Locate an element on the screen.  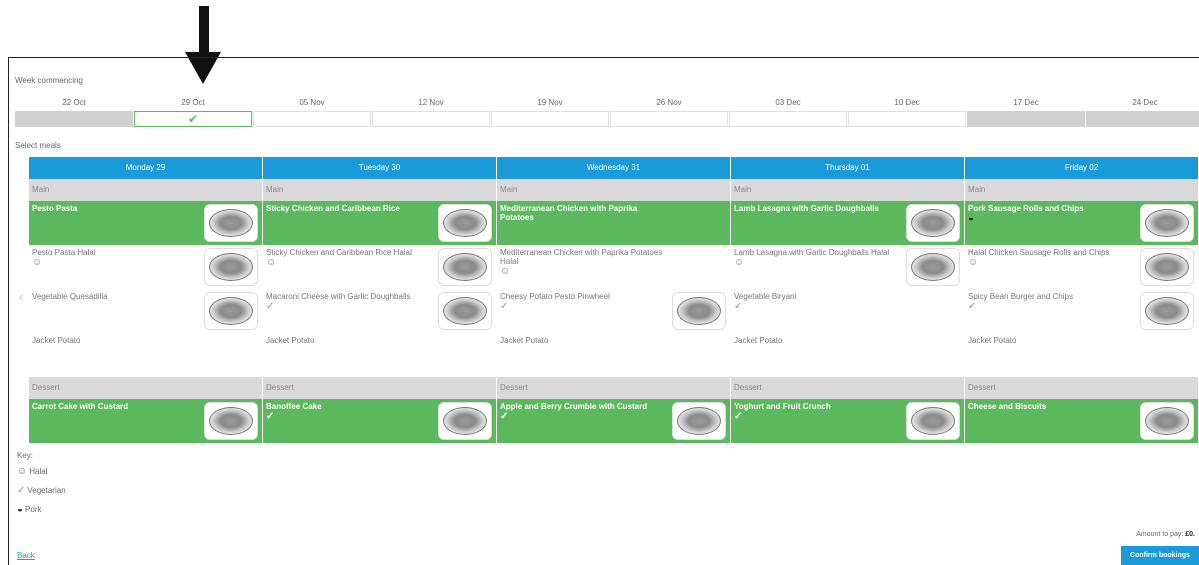
meal-option: Pesto Pasta Halal ☺ is located at coordinates (145, 267).